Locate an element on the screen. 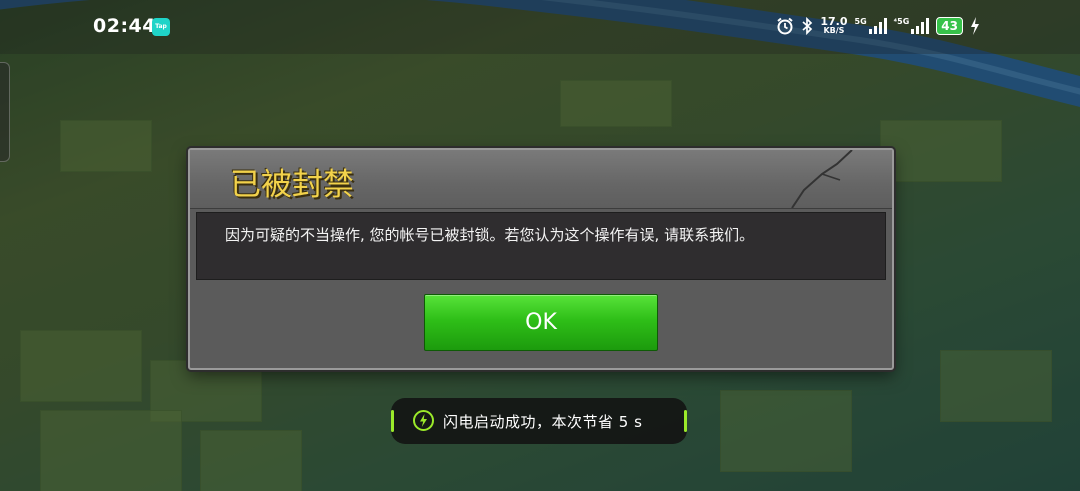 Image resolution: width=1080 pixels, height=491 pixels. lightning-icon is located at coordinates (423, 420).